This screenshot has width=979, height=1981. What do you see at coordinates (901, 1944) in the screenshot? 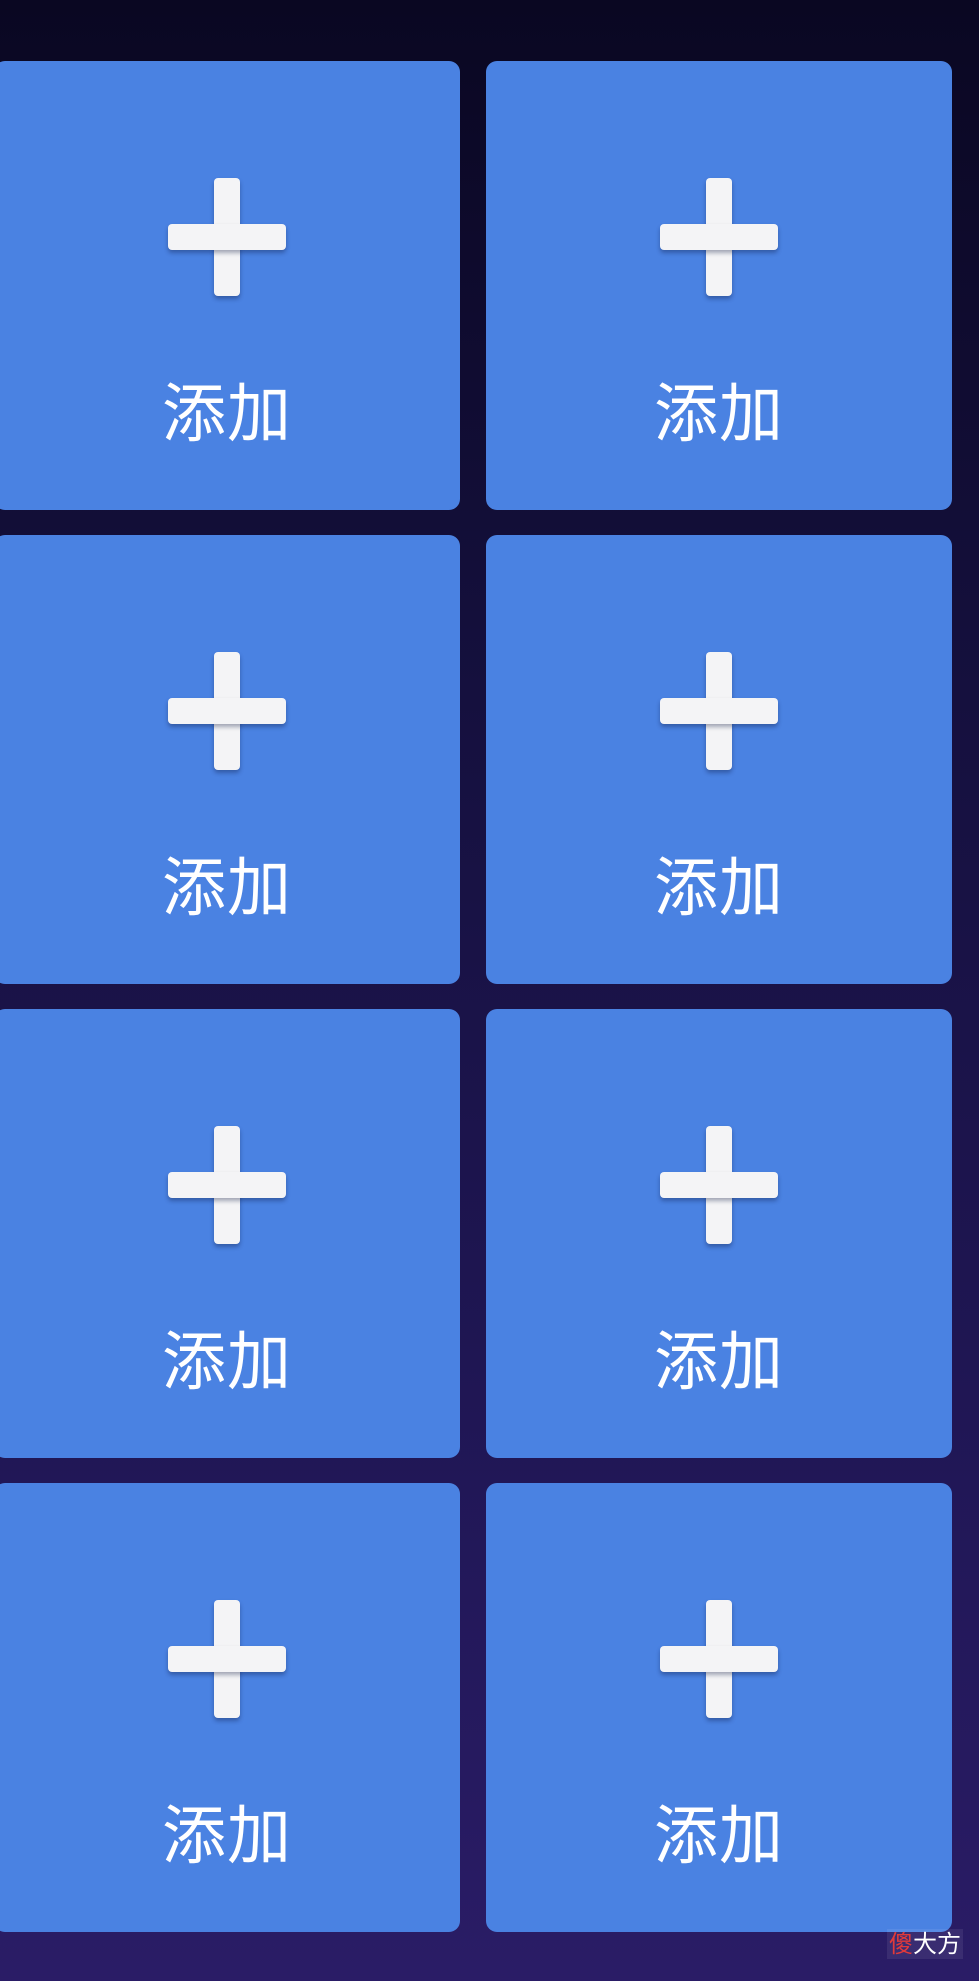
I see `watermark-accent: 傻` at bounding box center [901, 1944].